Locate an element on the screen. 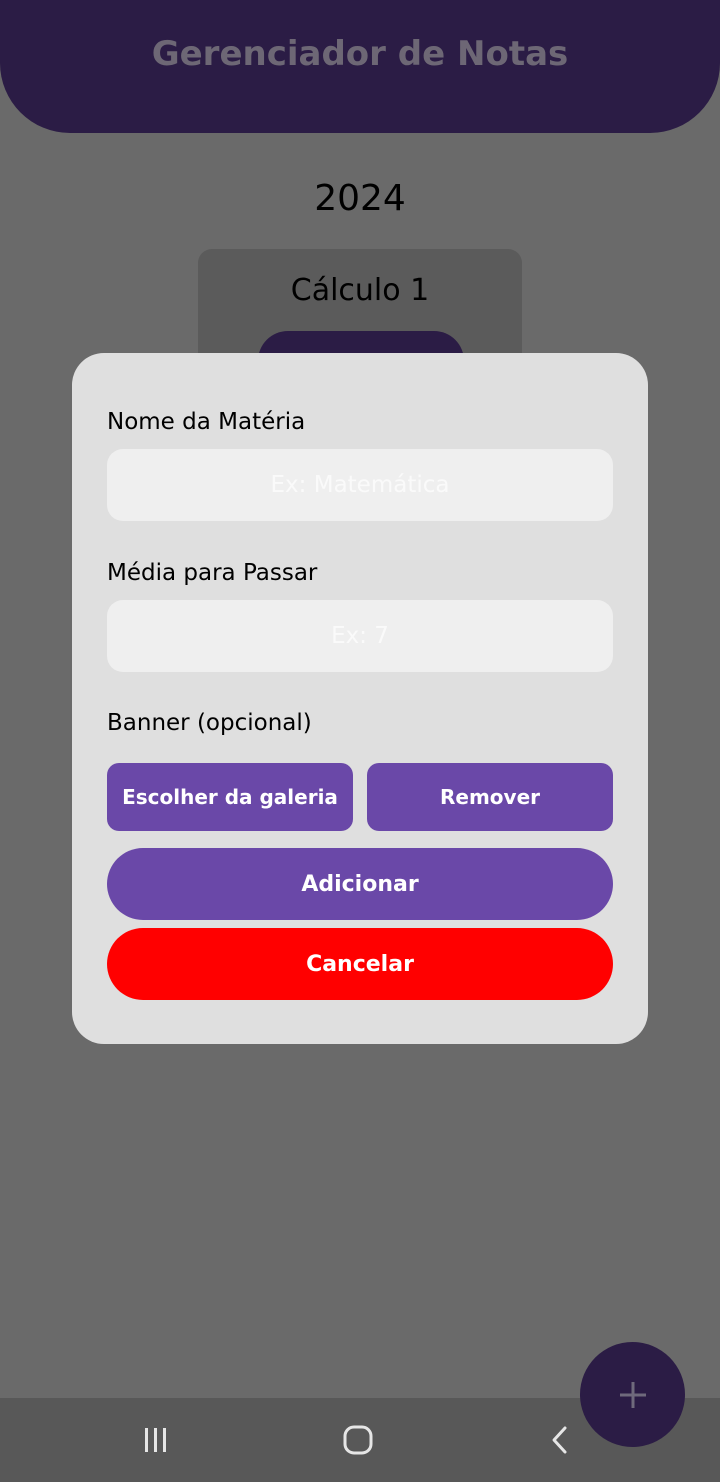  app-header: Gerenciador de Notas is located at coordinates (360, 66).